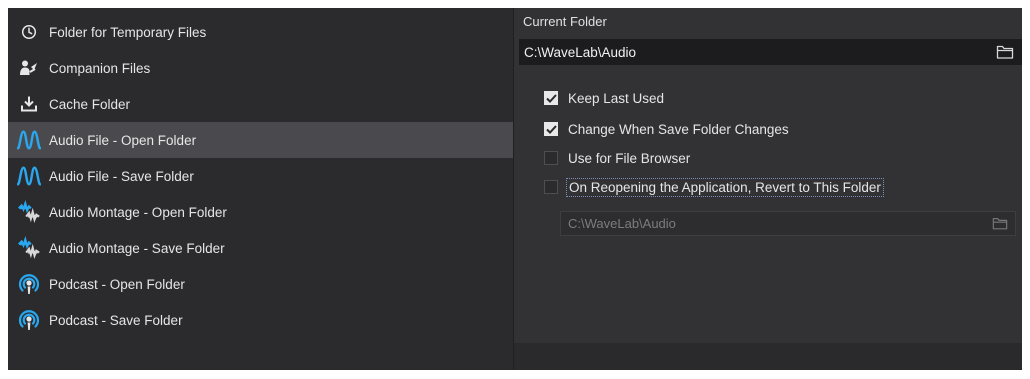  I want to click on clock-icon, so click(29, 32).